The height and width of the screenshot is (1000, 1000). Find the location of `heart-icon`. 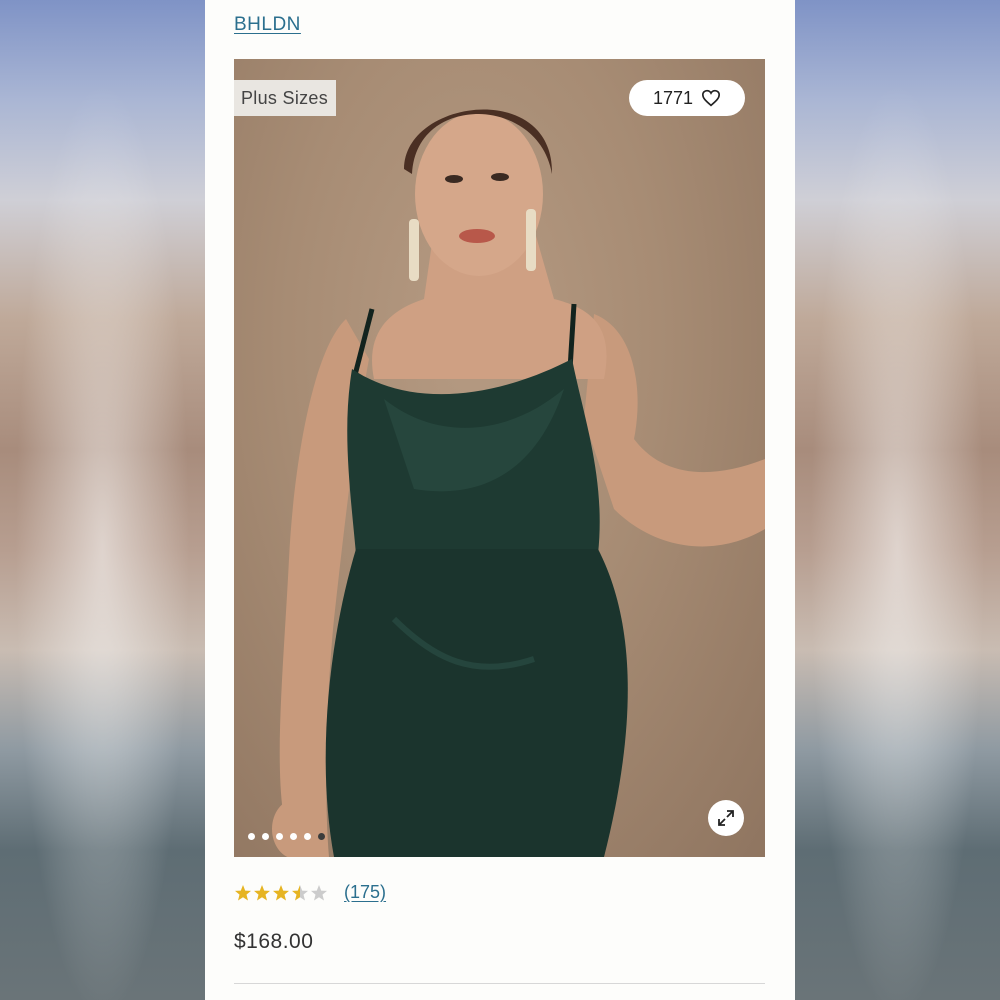

heart-icon is located at coordinates (711, 98).